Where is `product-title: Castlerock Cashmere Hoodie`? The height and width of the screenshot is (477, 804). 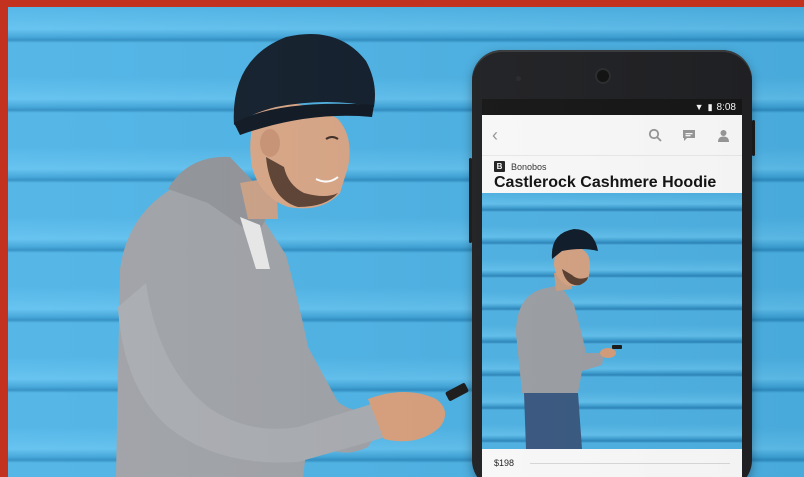 product-title: Castlerock Cashmere Hoodie is located at coordinates (605, 182).